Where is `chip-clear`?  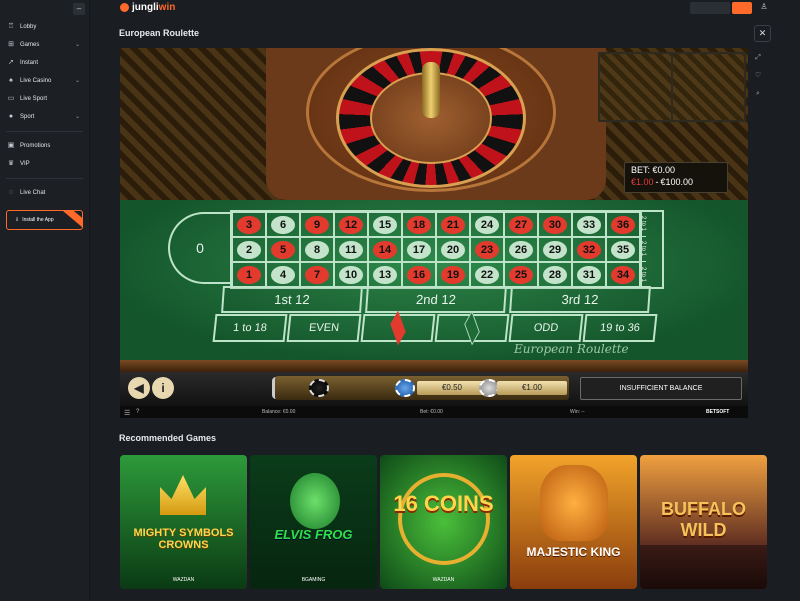 chip-clear is located at coordinates (319, 388).